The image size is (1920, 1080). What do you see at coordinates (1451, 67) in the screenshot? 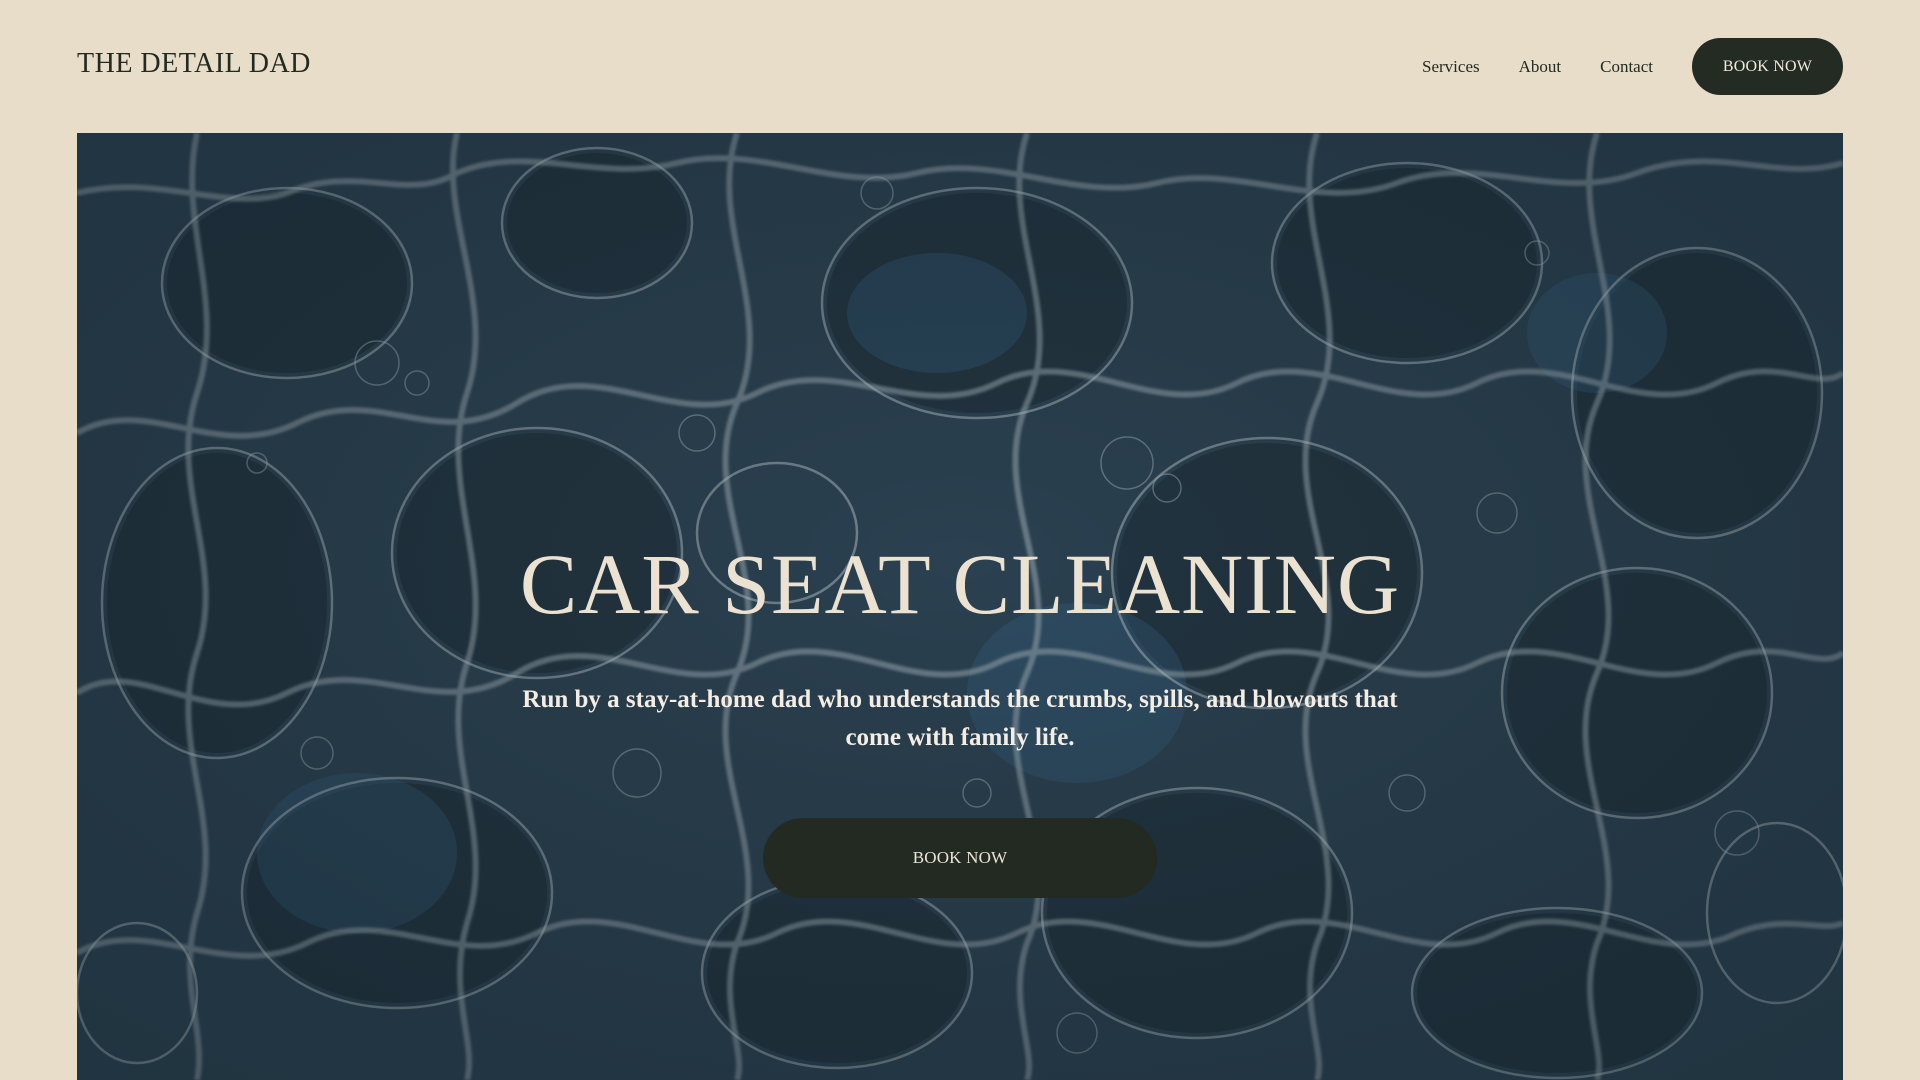
I see `nav-link-services: Services` at bounding box center [1451, 67].